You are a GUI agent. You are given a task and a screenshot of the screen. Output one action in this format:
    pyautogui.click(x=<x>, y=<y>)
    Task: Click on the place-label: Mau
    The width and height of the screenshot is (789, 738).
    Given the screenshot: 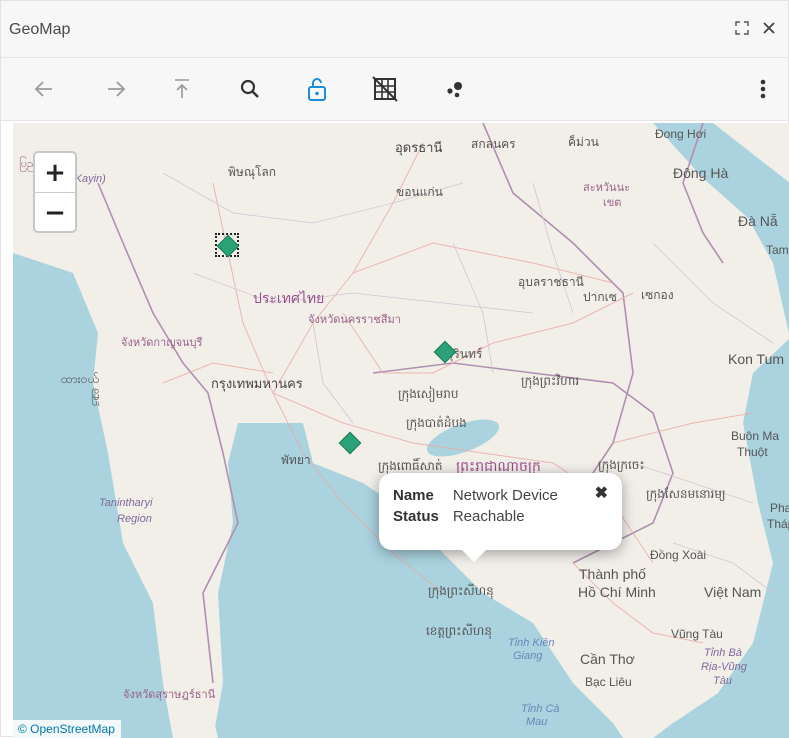 What is the action you would take?
    pyautogui.click(x=537, y=722)
    